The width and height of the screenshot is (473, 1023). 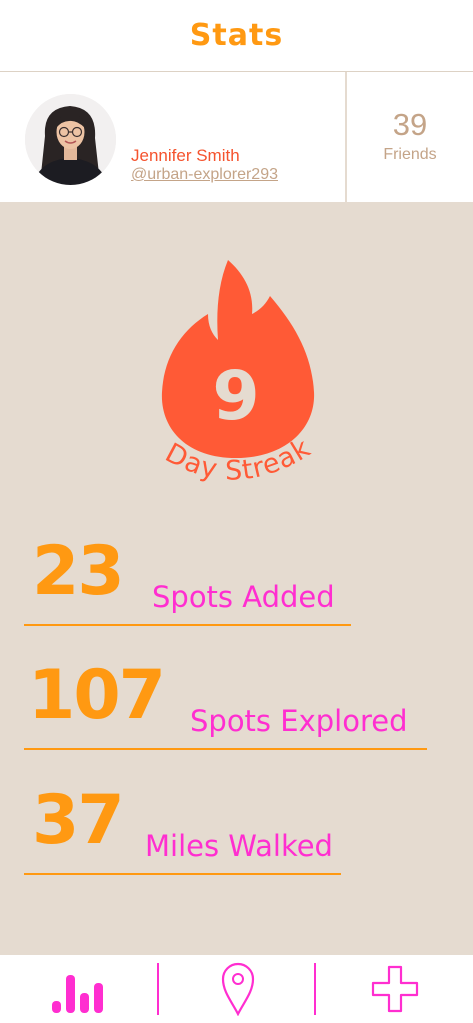 I want to click on plus-icon, so click(x=394, y=989).